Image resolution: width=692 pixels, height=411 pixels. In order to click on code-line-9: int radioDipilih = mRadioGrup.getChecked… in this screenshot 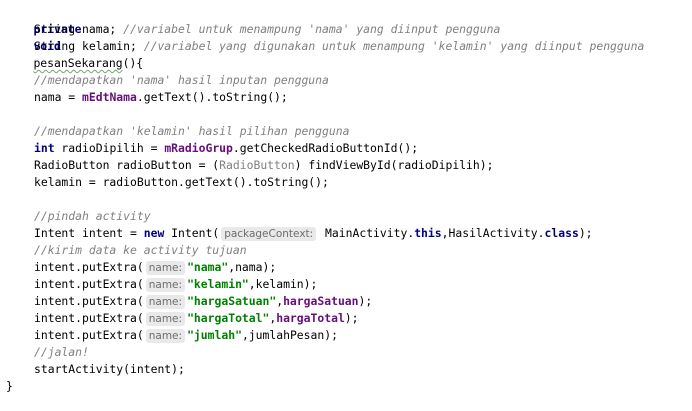, I will do `click(212, 148)`.